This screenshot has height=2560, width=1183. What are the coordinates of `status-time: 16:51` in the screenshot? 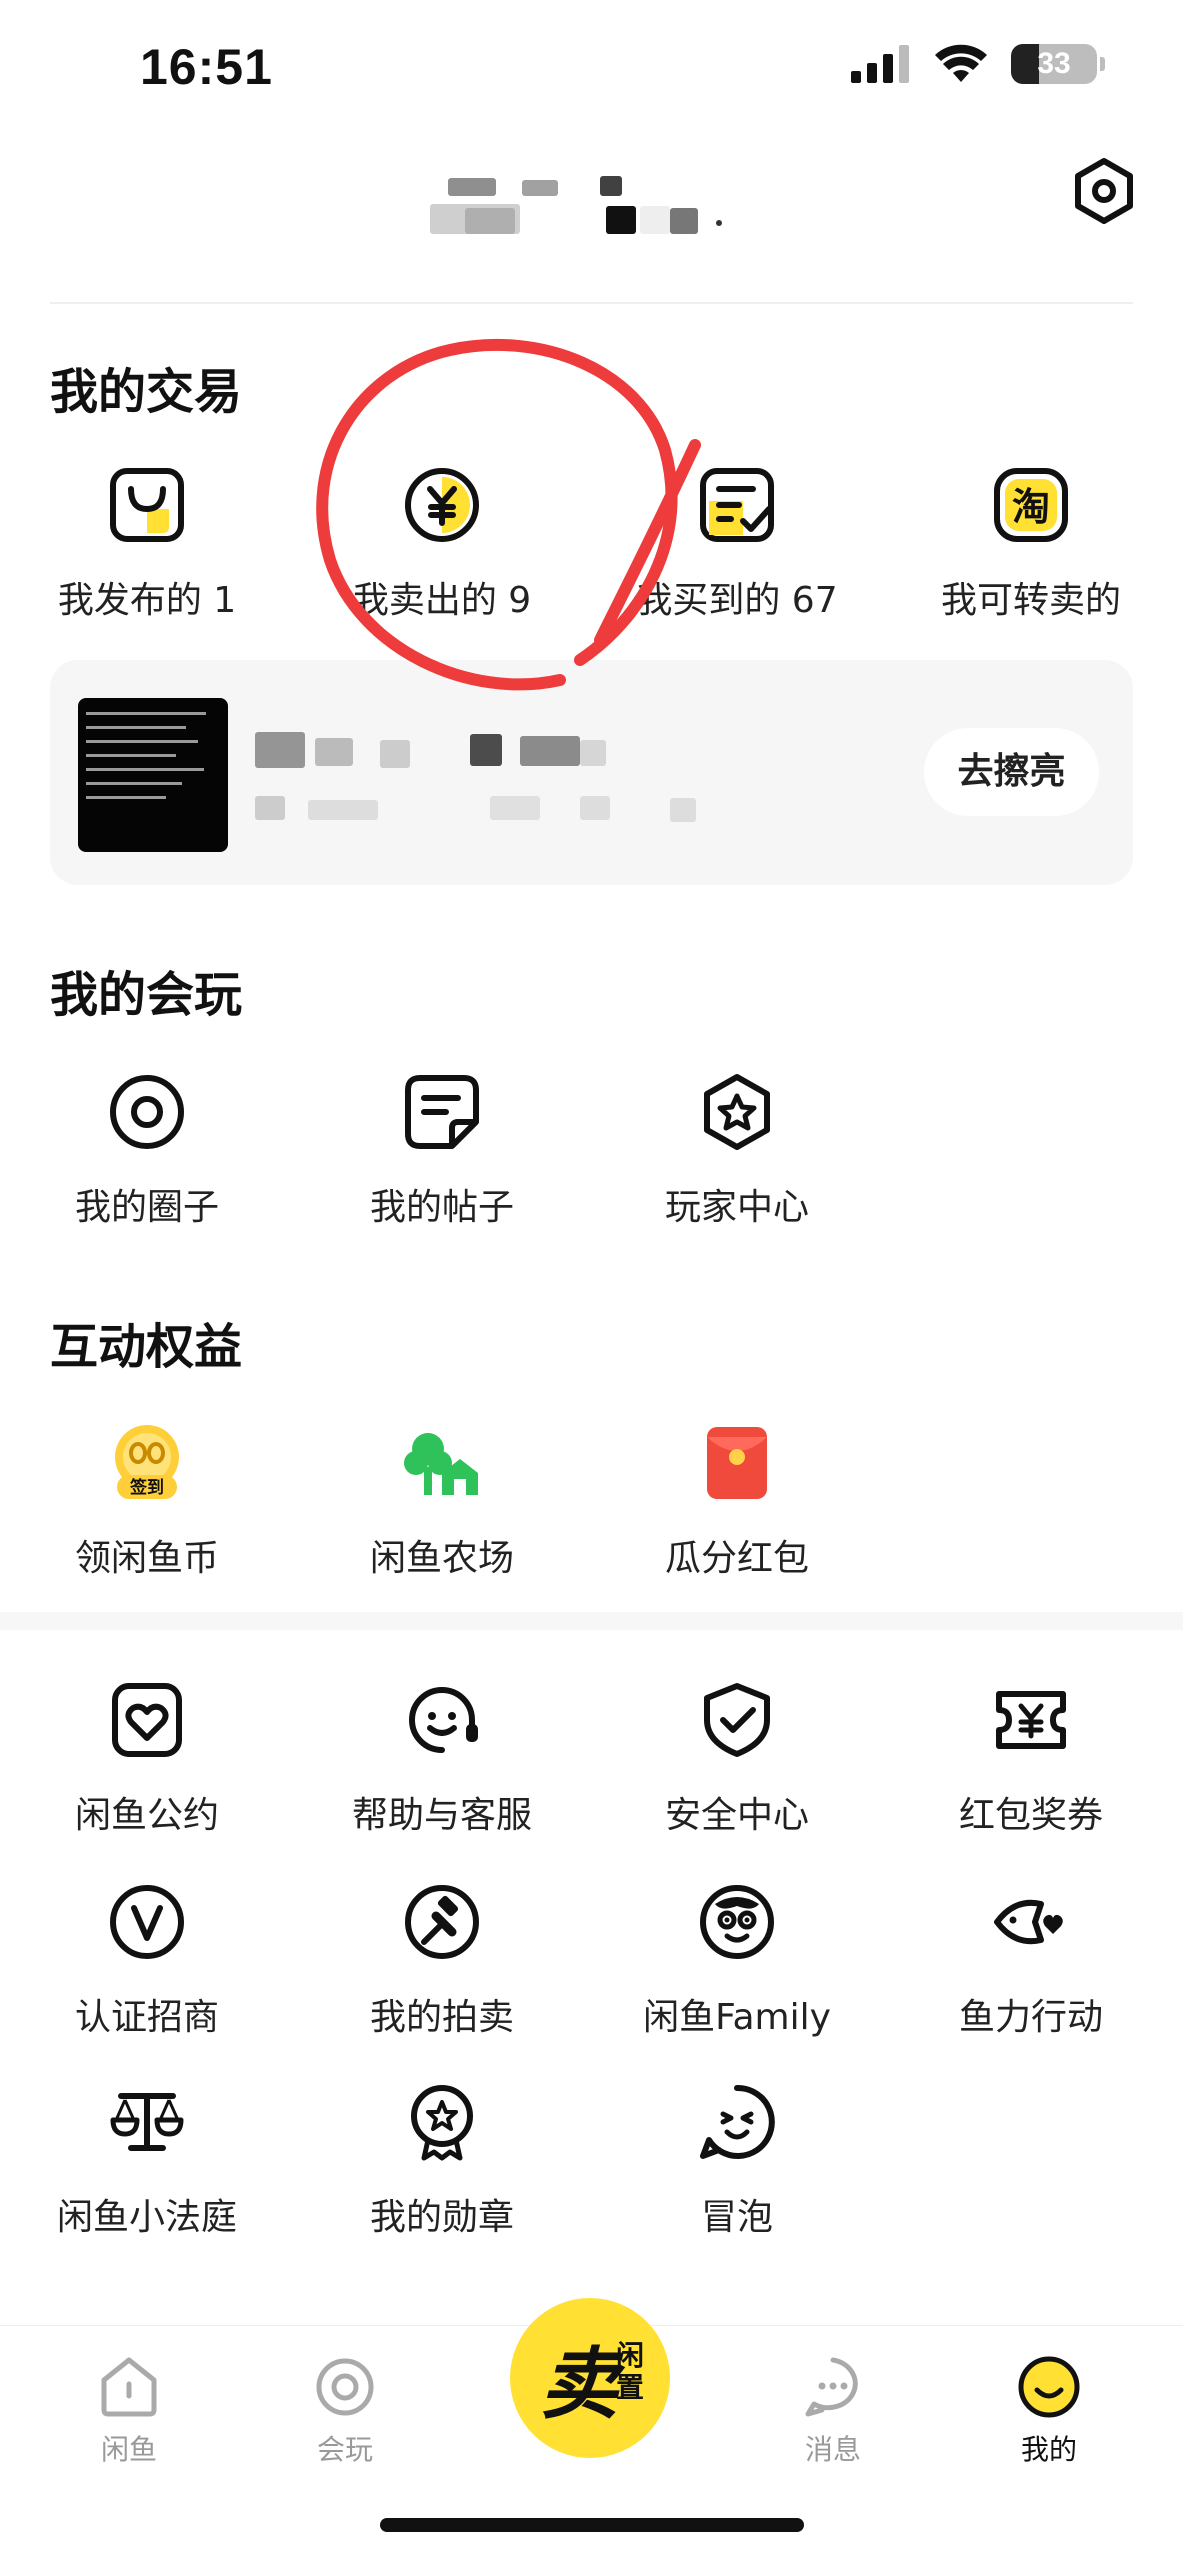 It's located at (206, 67).